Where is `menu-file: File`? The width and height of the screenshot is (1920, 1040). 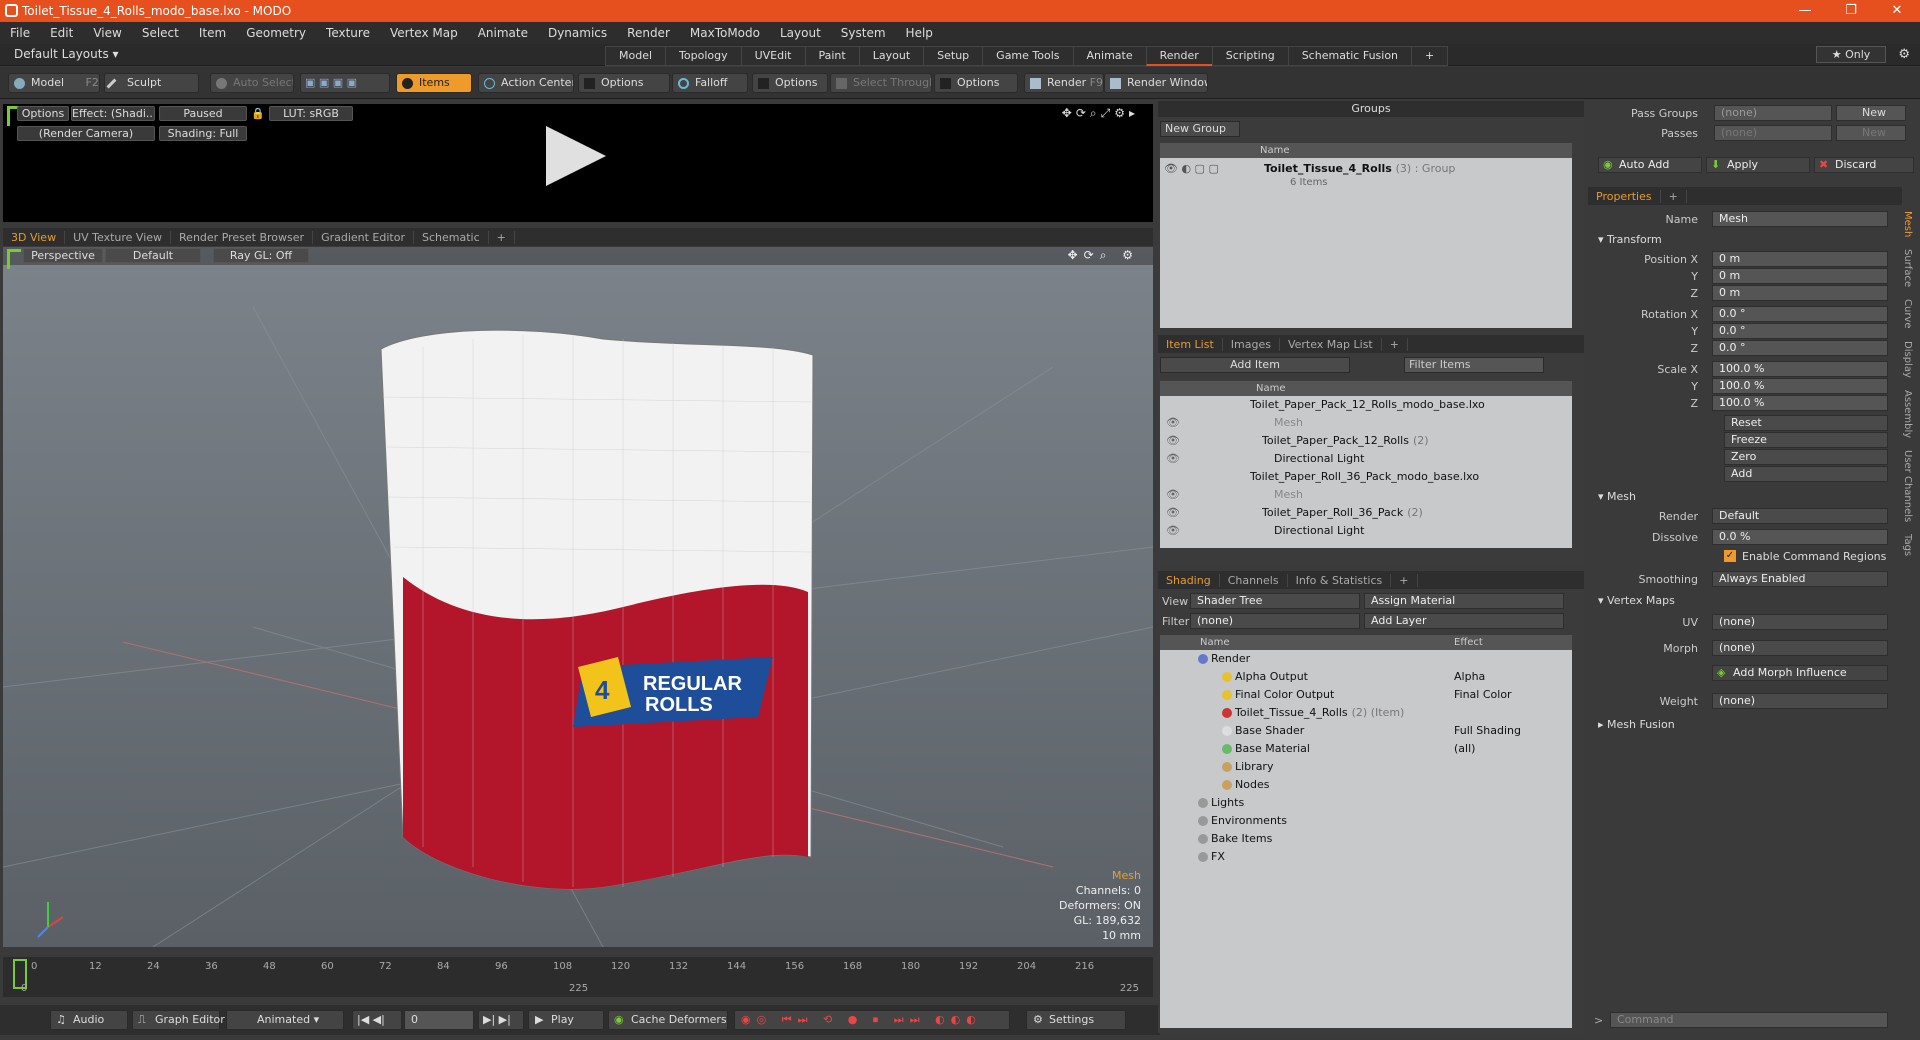 menu-file: File is located at coordinates (20, 33).